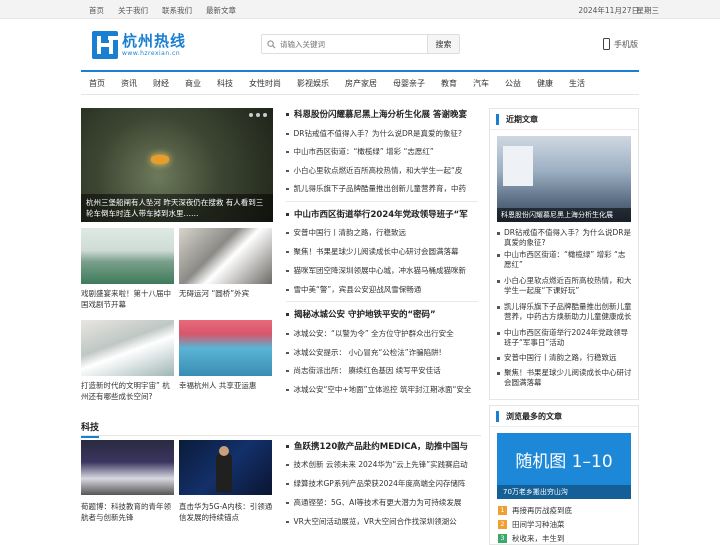  I want to click on news-item: DR钻戒值不值得入手？为什么说DR是真爱的象征?, so click(381, 133).